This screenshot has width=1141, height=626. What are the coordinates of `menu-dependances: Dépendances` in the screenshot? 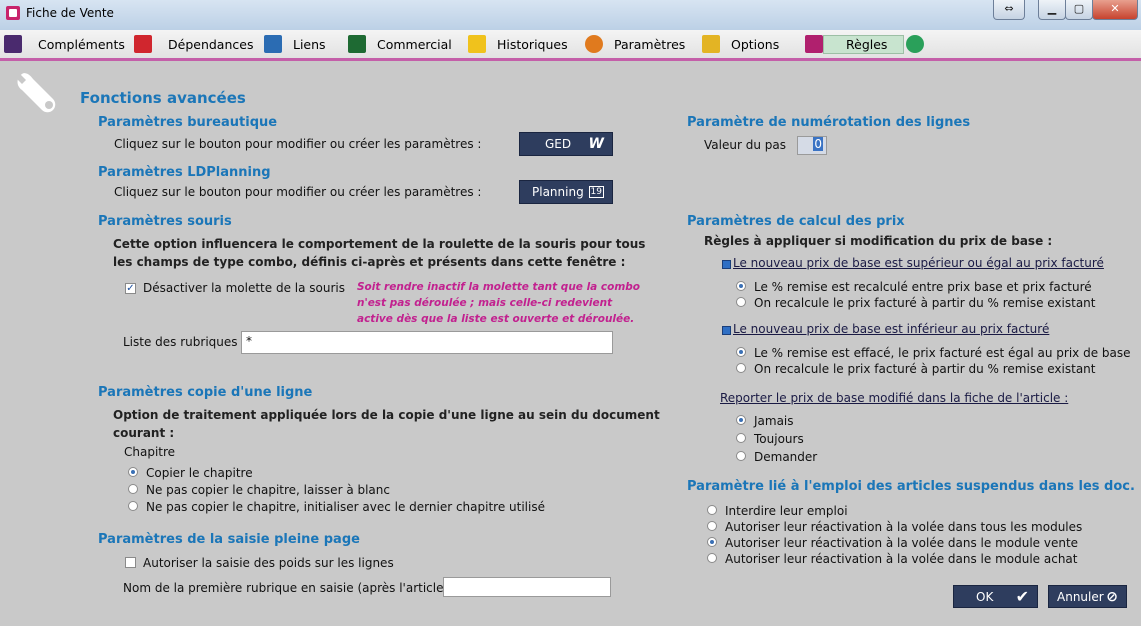 It's located at (193, 44).